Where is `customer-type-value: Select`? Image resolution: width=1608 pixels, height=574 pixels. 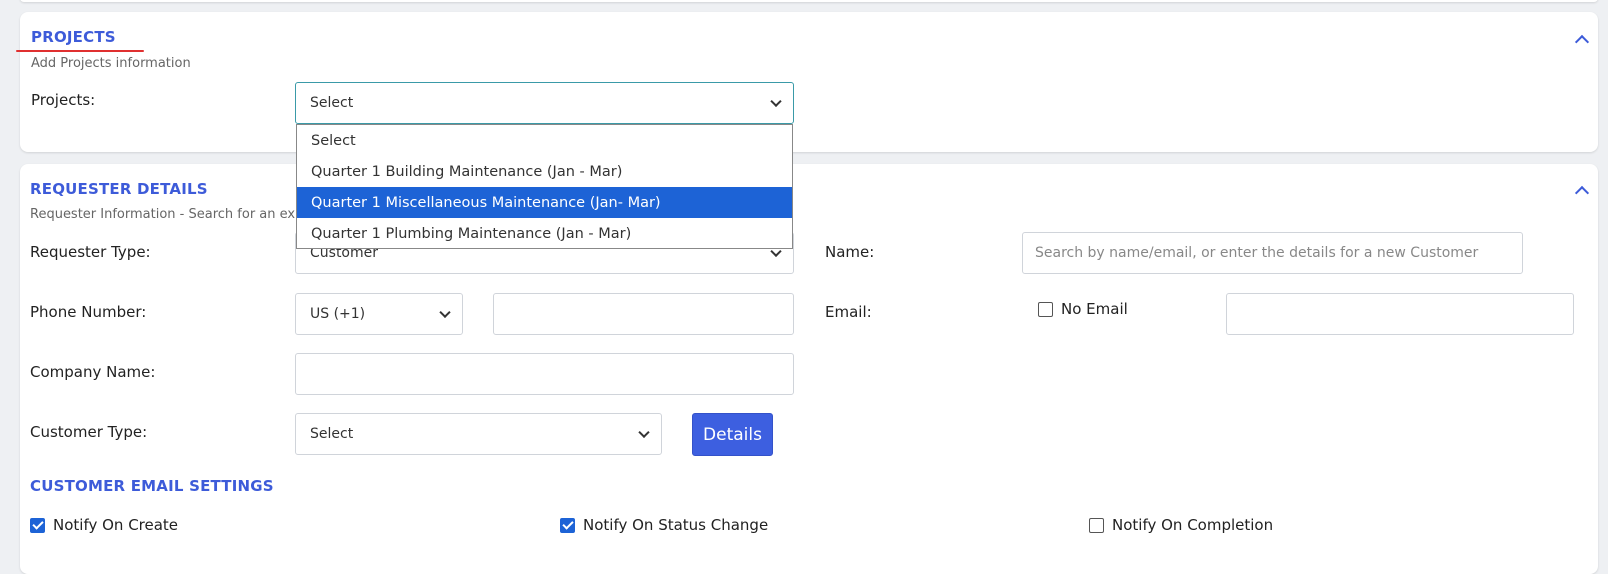 customer-type-value: Select is located at coordinates (332, 434).